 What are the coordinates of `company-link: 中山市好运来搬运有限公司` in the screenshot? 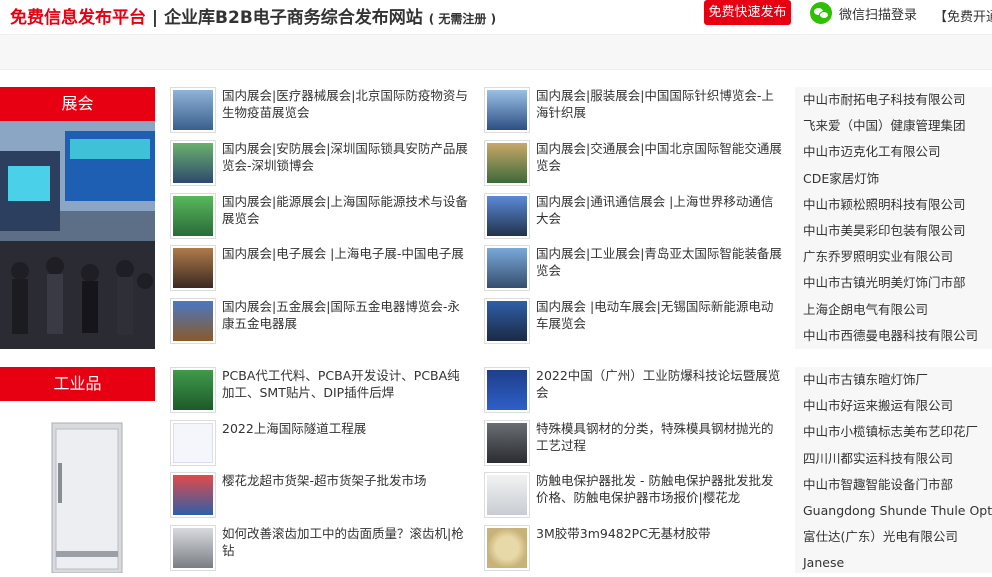 It's located at (893, 406).